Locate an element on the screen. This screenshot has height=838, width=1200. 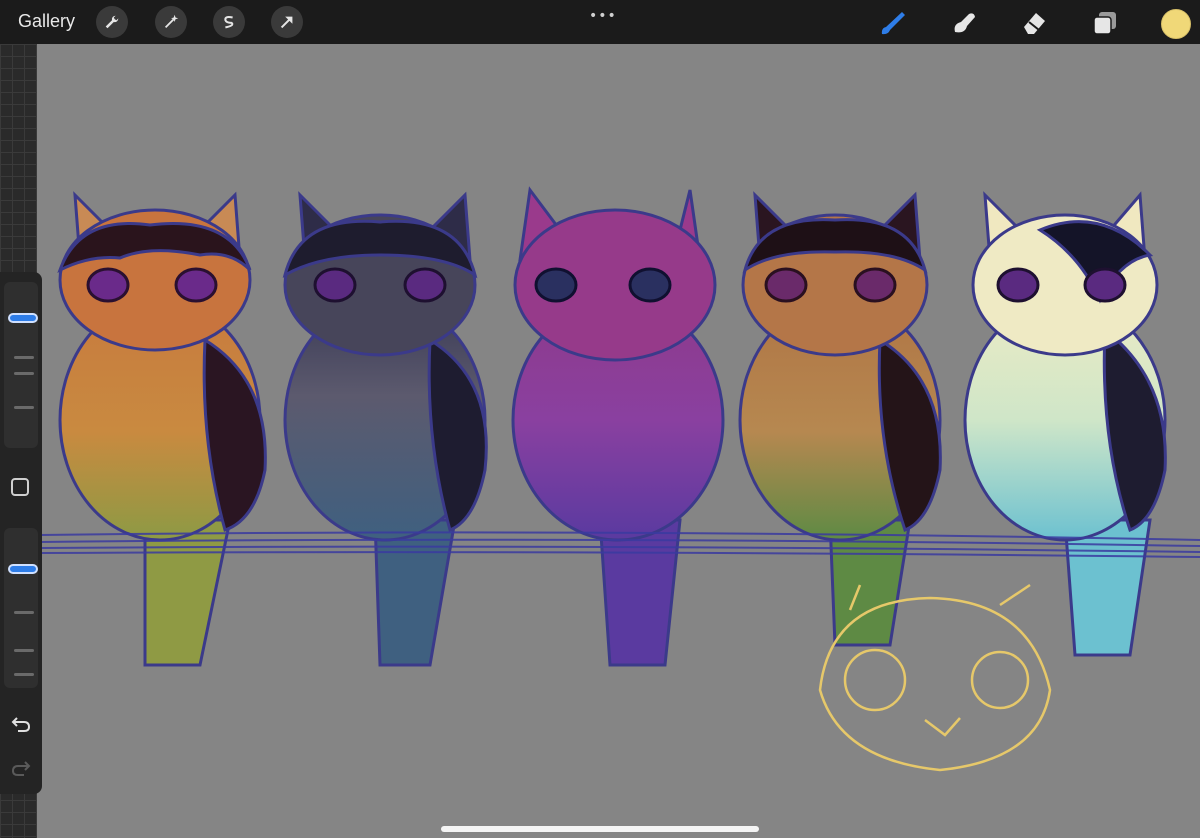
cat-bird-orange is located at coordinates (162, 429).